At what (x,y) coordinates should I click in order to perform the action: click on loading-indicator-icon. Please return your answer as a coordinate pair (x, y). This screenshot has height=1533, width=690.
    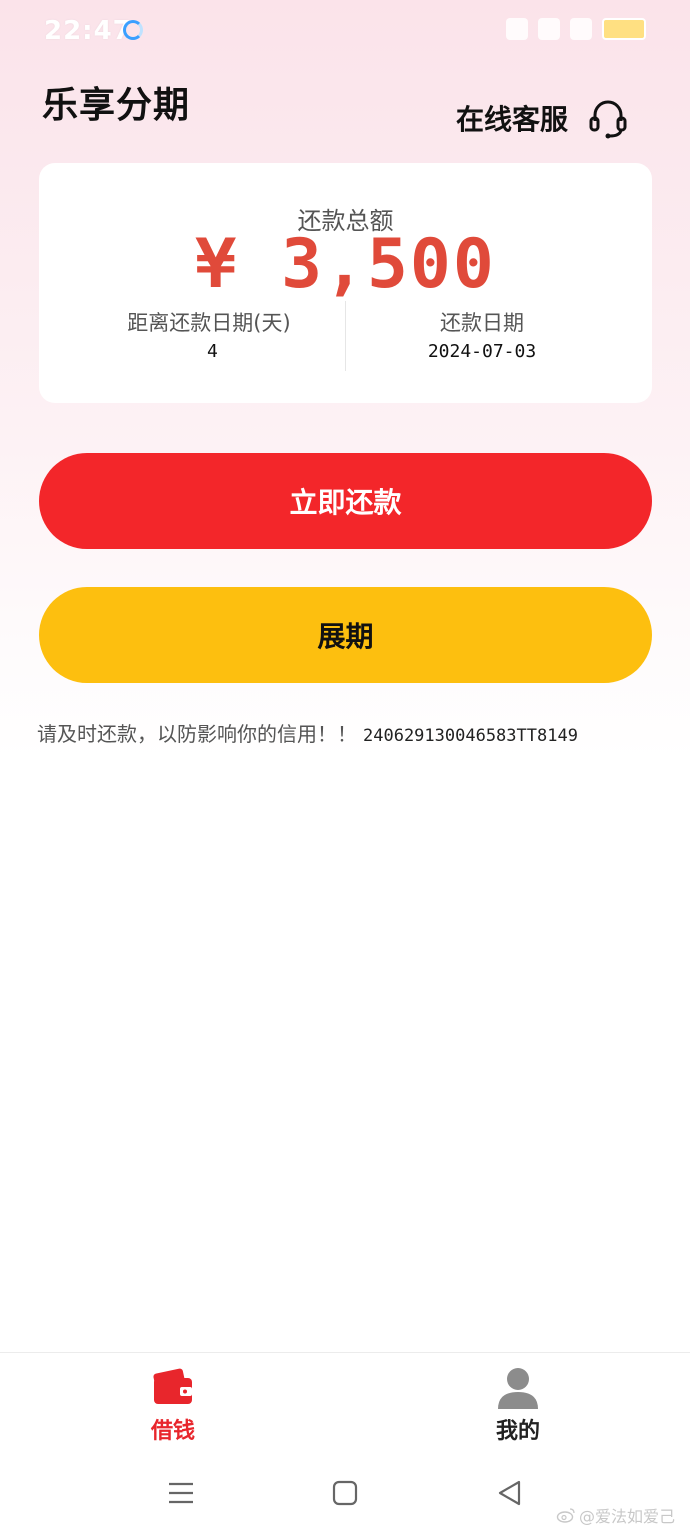
    Looking at the image, I should click on (133, 30).